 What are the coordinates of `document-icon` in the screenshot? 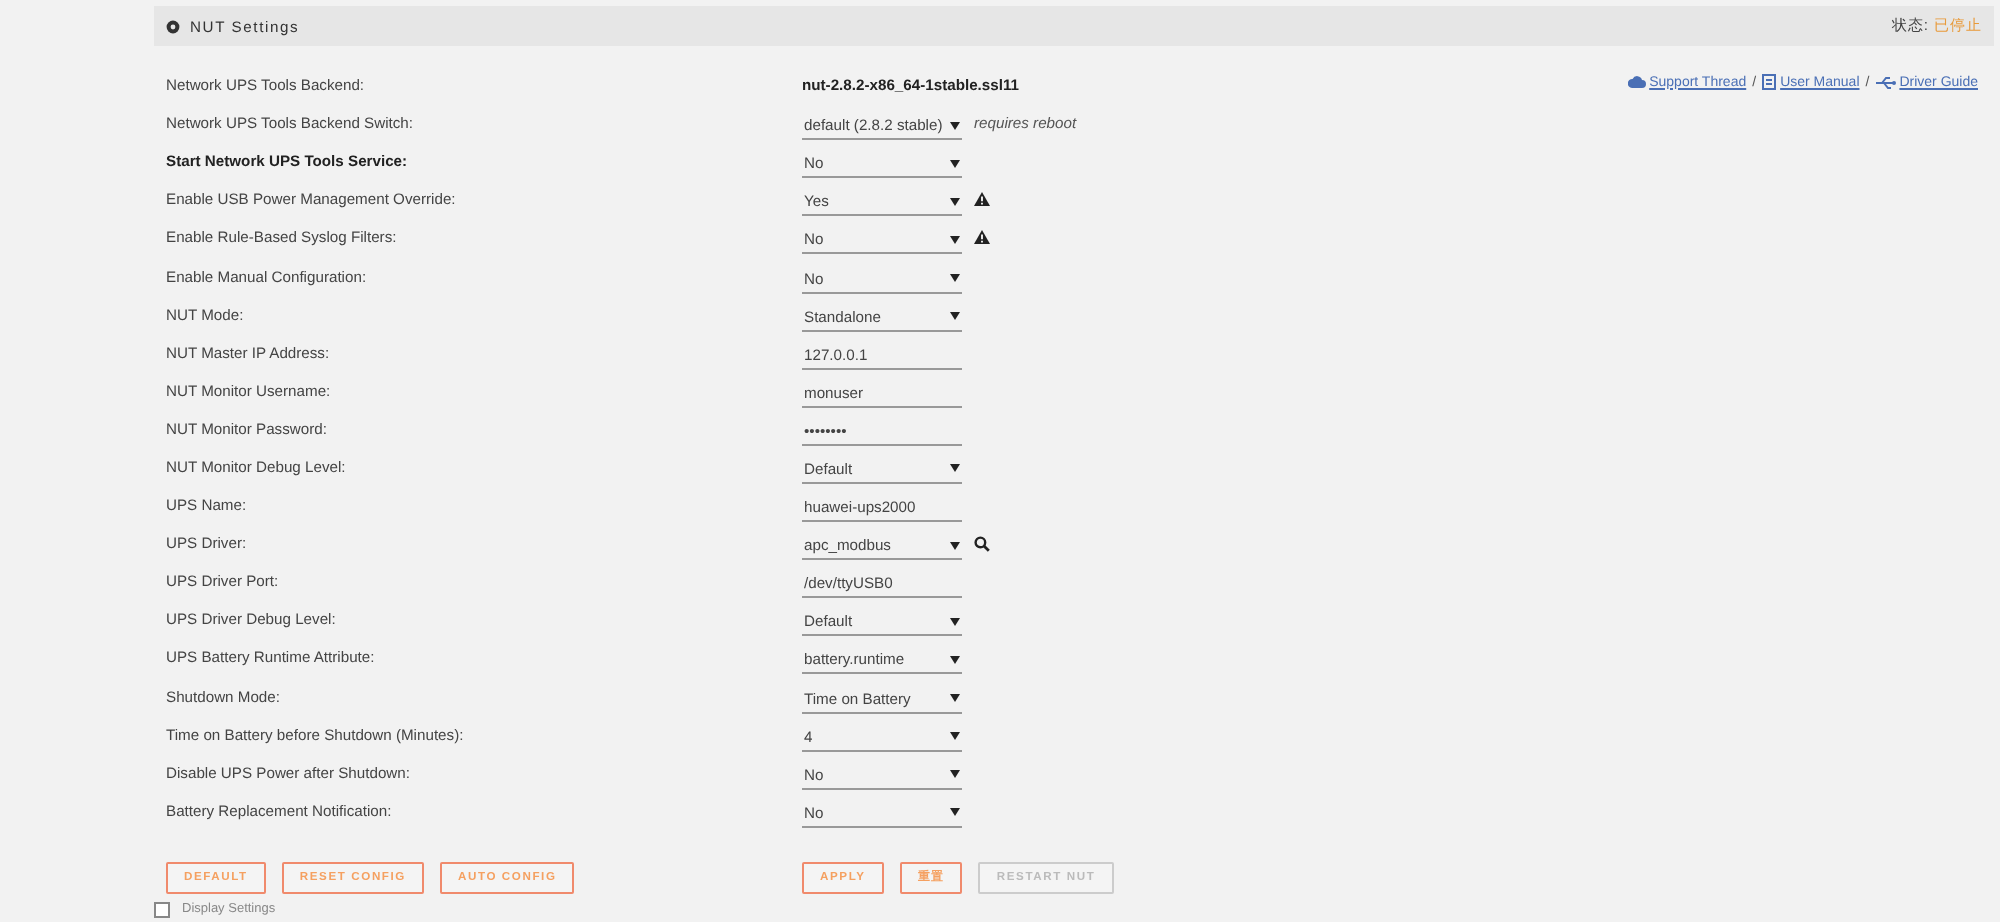 It's located at (1769, 82).